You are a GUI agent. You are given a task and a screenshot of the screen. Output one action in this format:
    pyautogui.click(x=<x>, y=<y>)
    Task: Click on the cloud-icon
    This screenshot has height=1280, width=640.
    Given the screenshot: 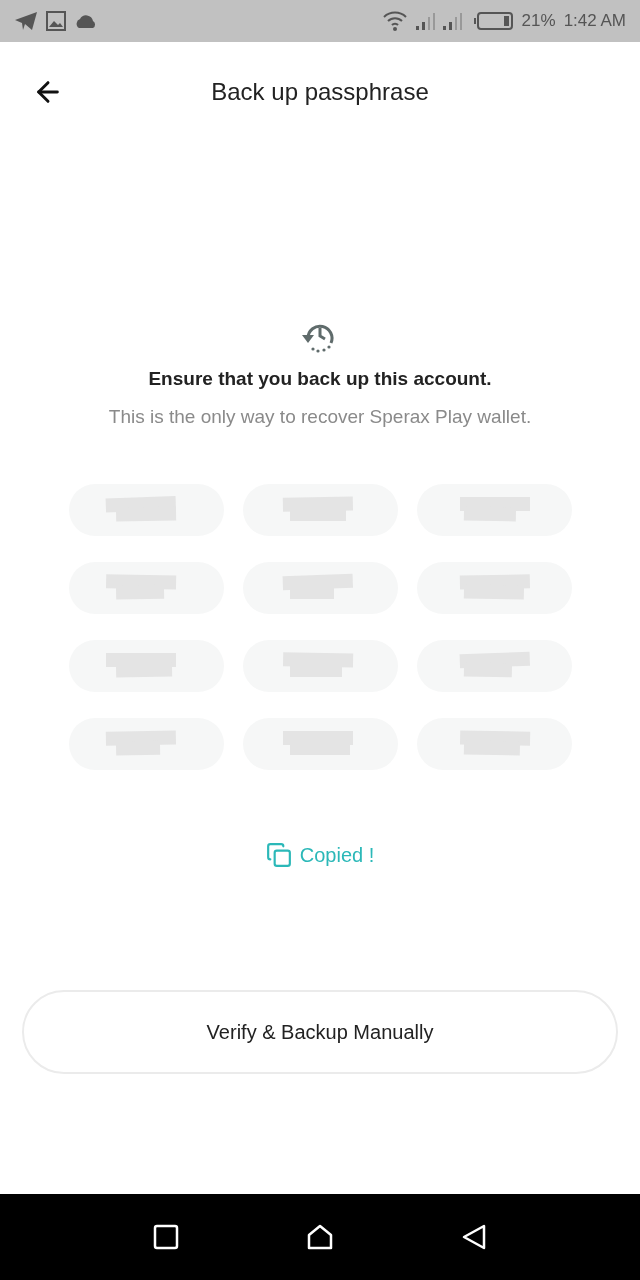 What is the action you would take?
    pyautogui.click(x=86, y=21)
    